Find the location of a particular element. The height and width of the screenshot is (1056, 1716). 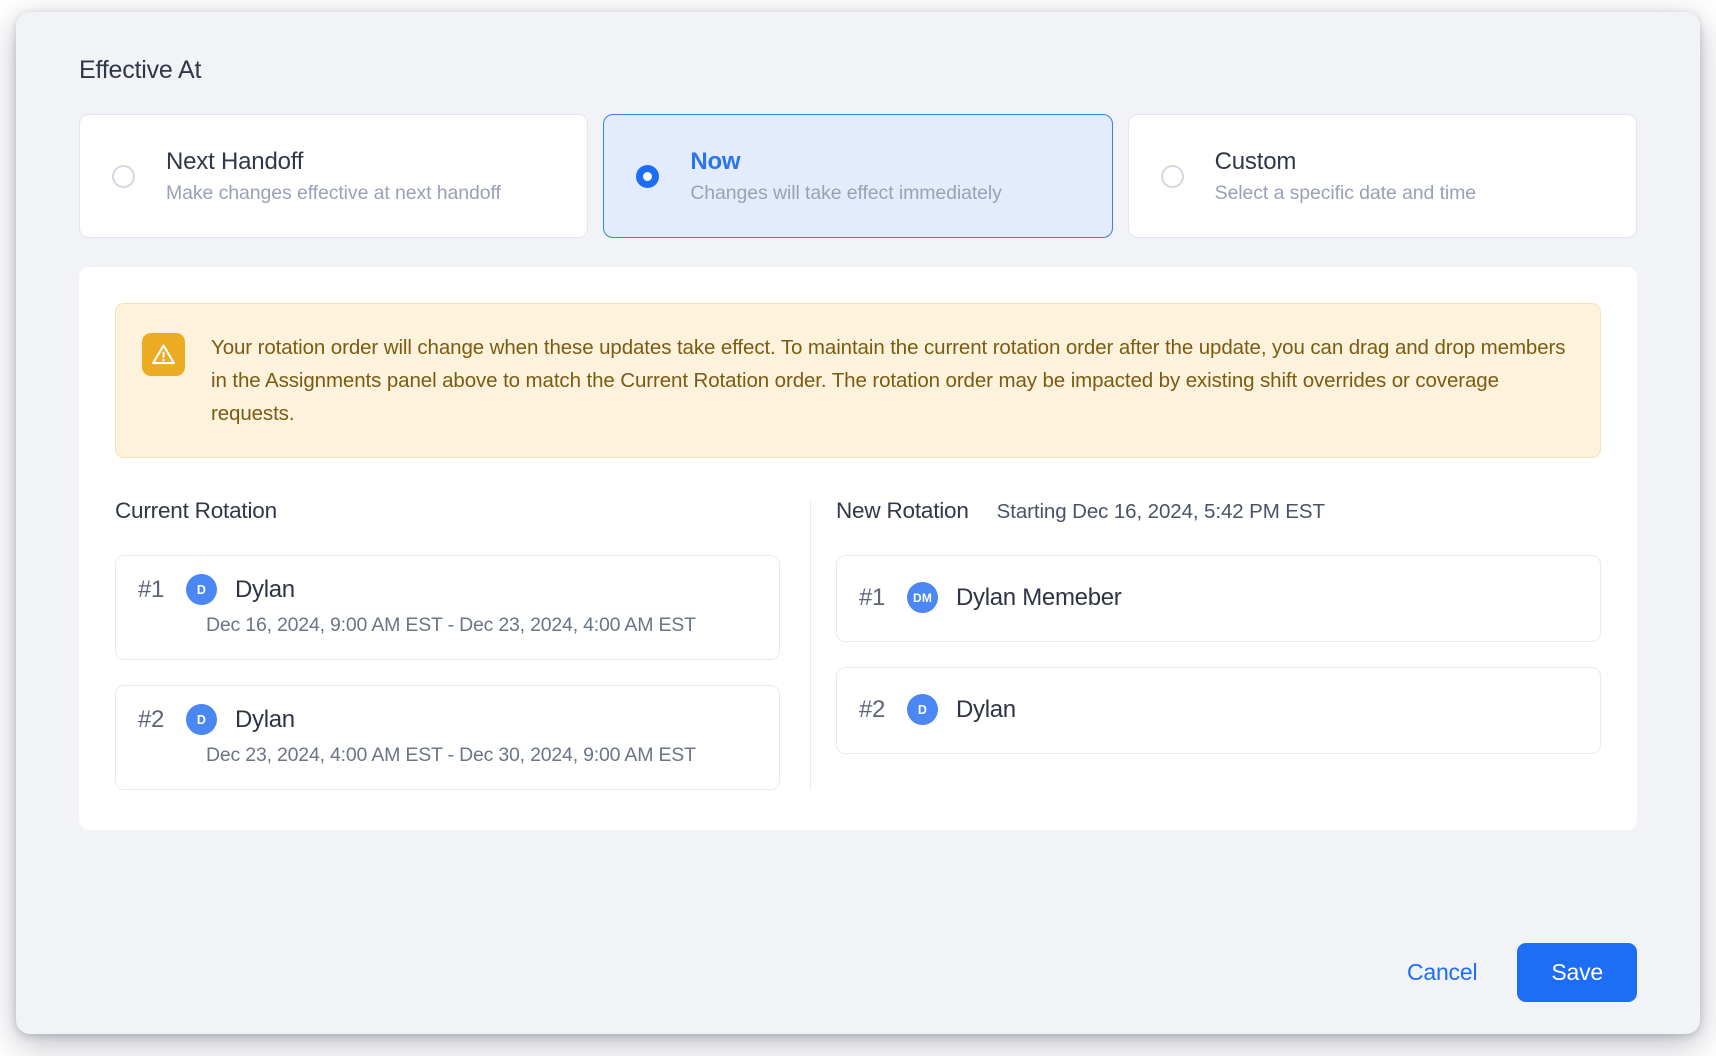

new-rotation-item-1: #1 DM Dylan Memeber is located at coordinates (1218, 598).